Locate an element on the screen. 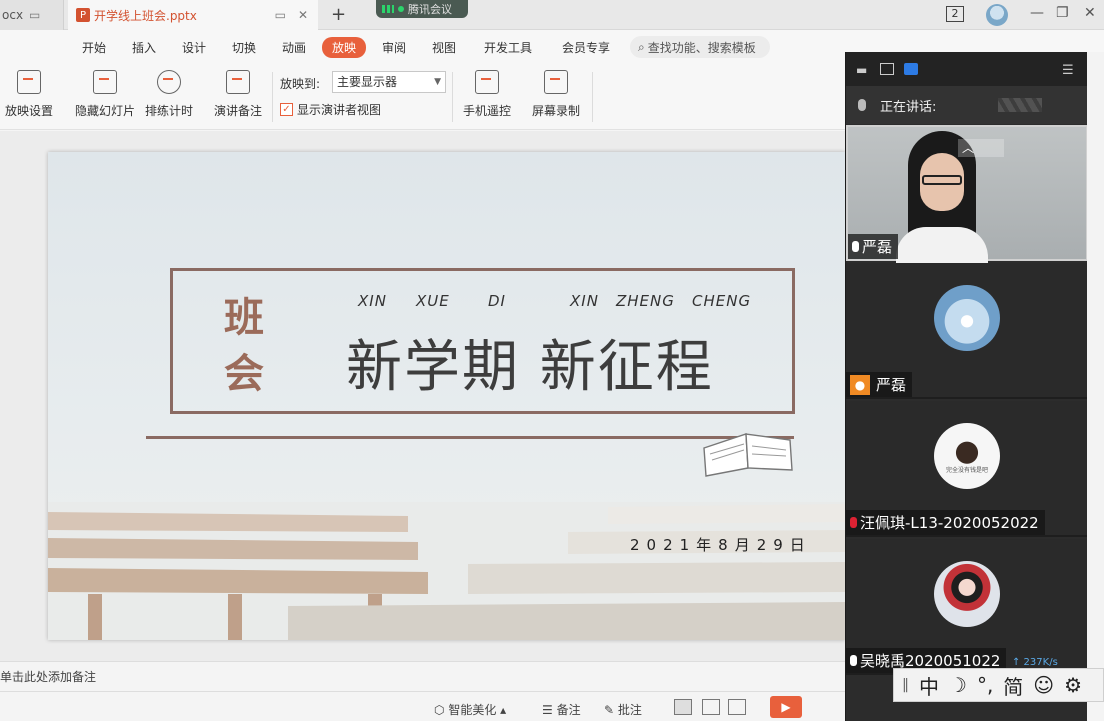 The image size is (1104, 721). menu-review: 审阅 is located at coordinates (394, 47).